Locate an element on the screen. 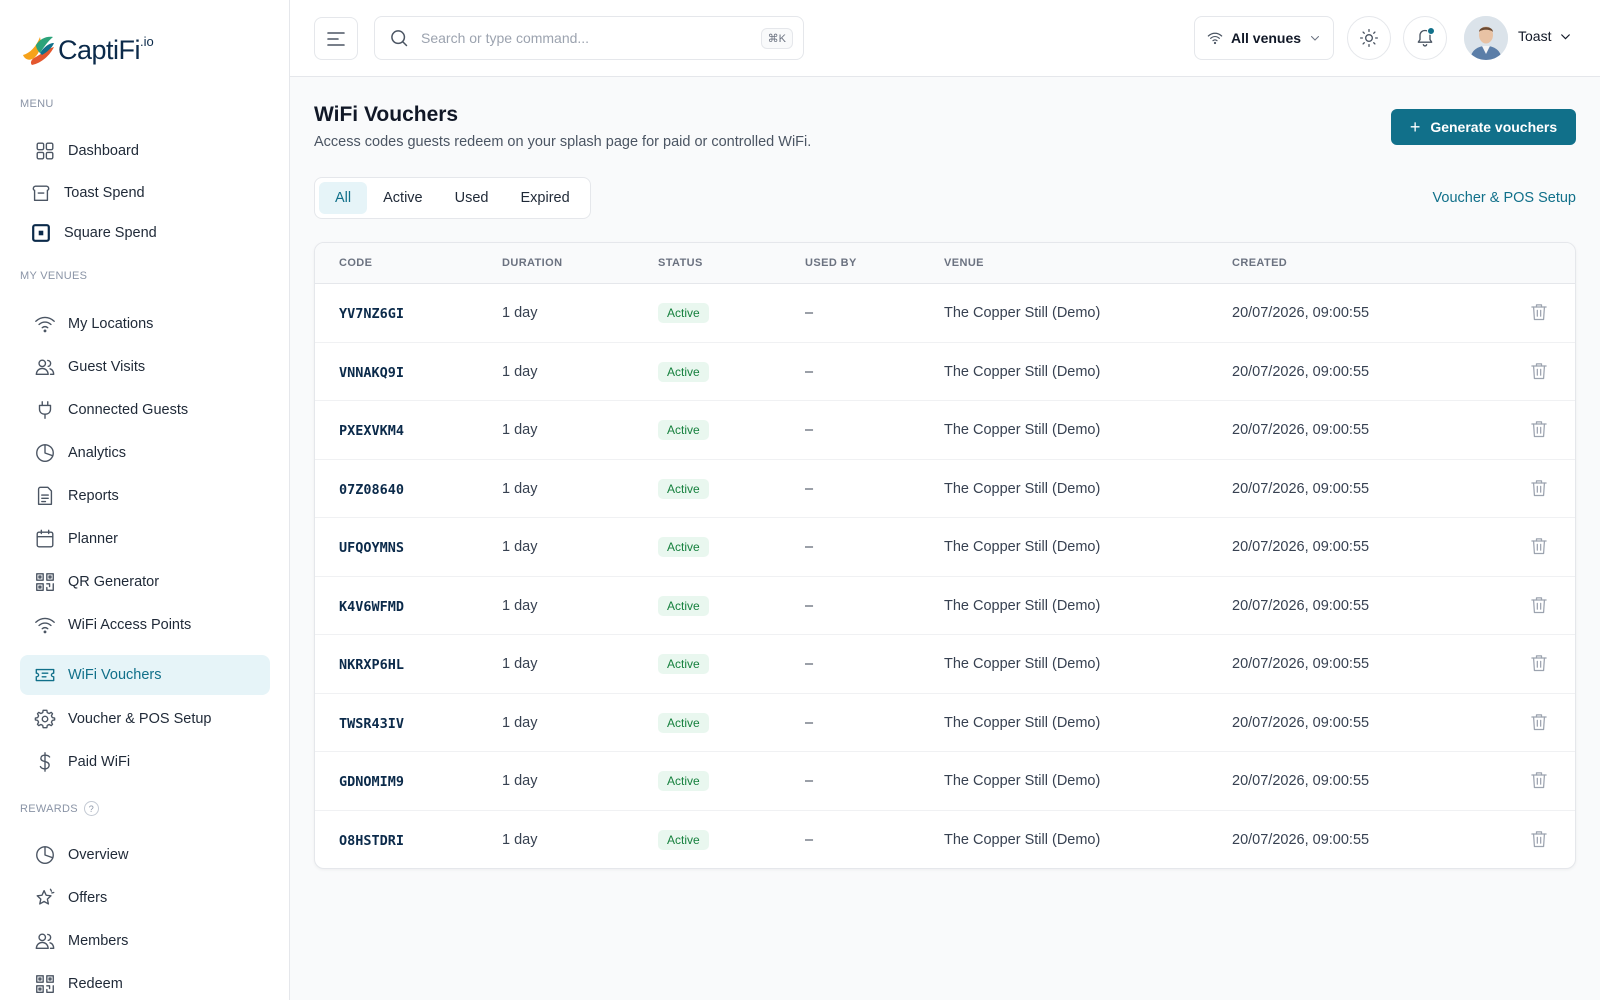 This screenshot has width=1600, height=1000. venue-select: All venues is located at coordinates (1264, 38).